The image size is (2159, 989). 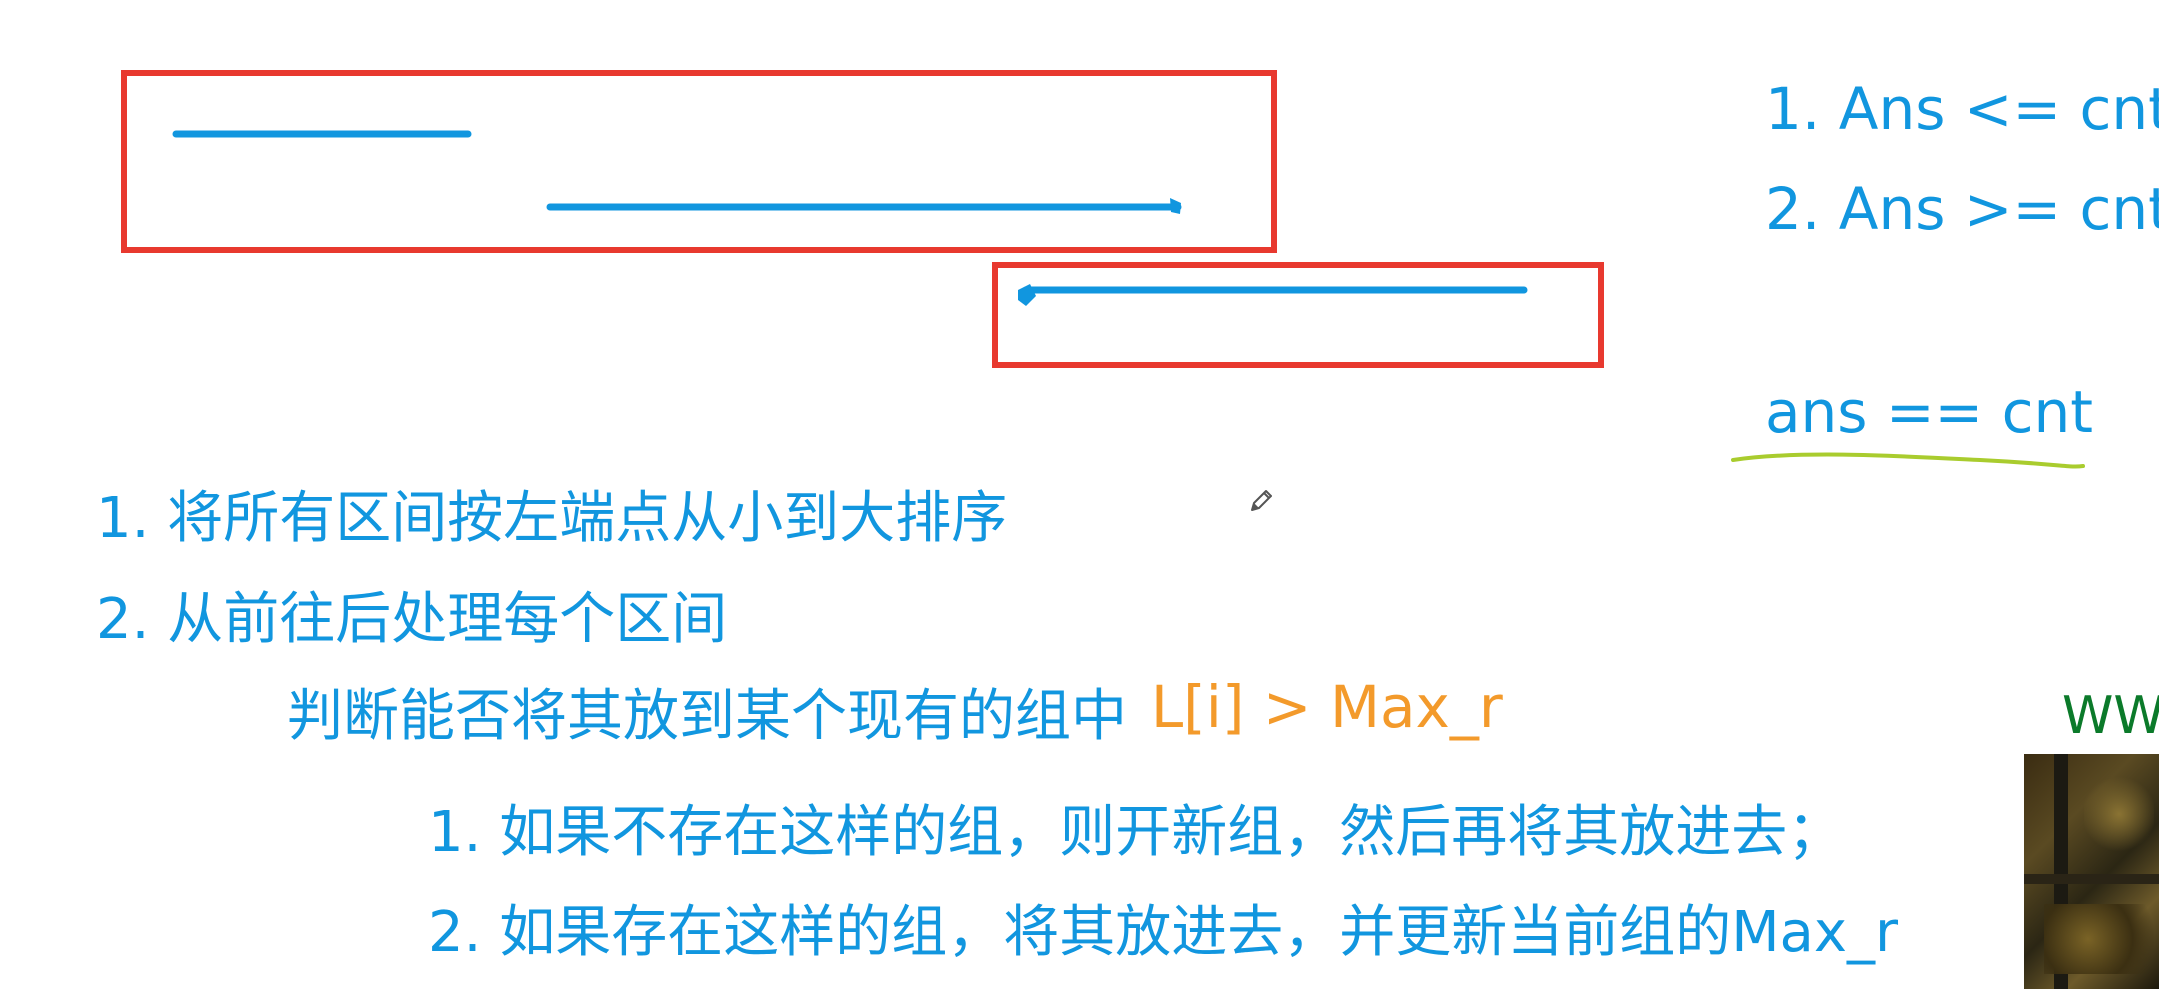 I want to click on sub-step-existing-group: 2. 如果存在这样的组，将其放进去，并更新当前组的Max_r, so click(x=1163, y=932).